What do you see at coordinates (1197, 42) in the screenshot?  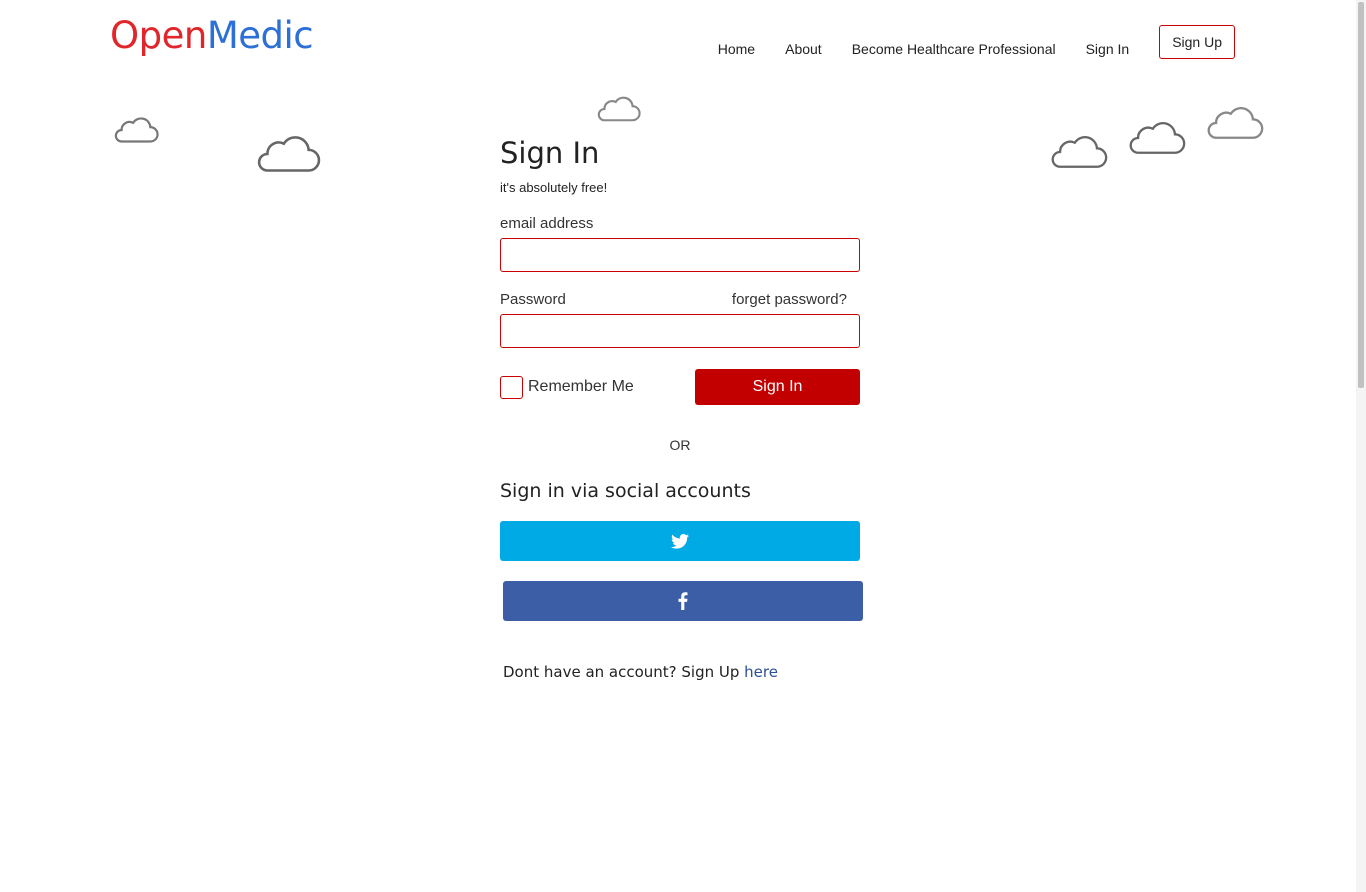 I see `nav-signup-button: Sign Up` at bounding box center [1197, 42].